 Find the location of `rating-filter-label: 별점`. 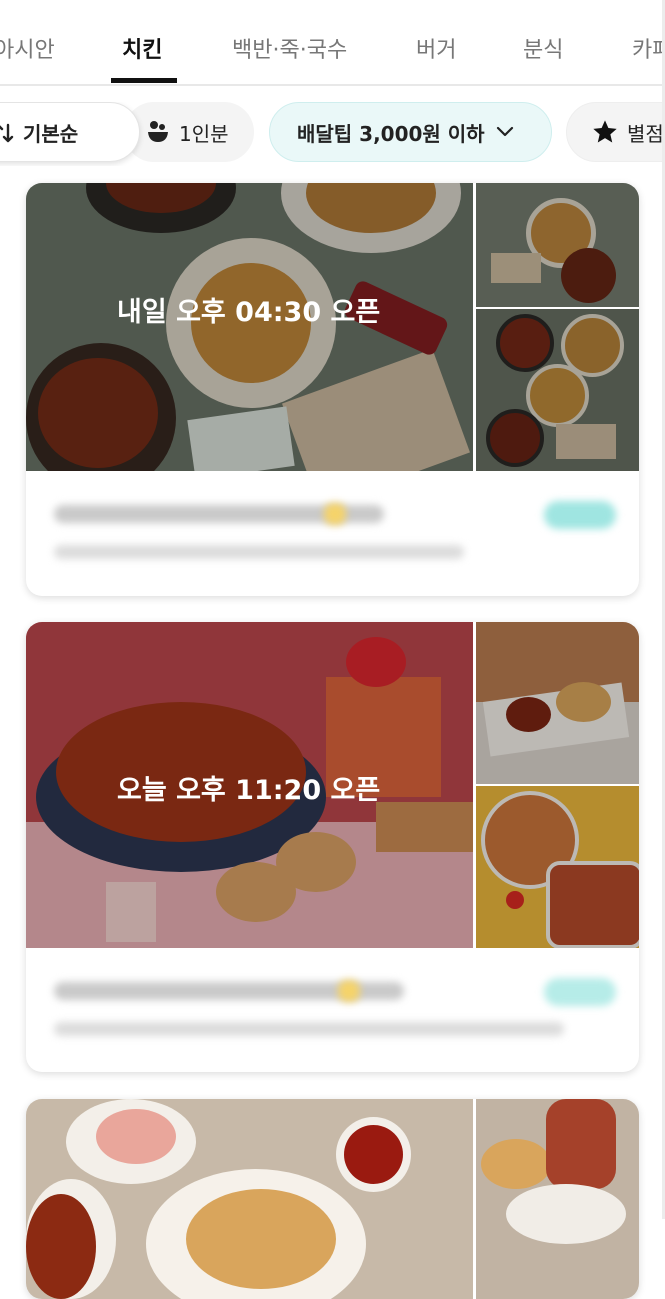

rating-filter-label: 별점 is located at coordinates (645, 133).